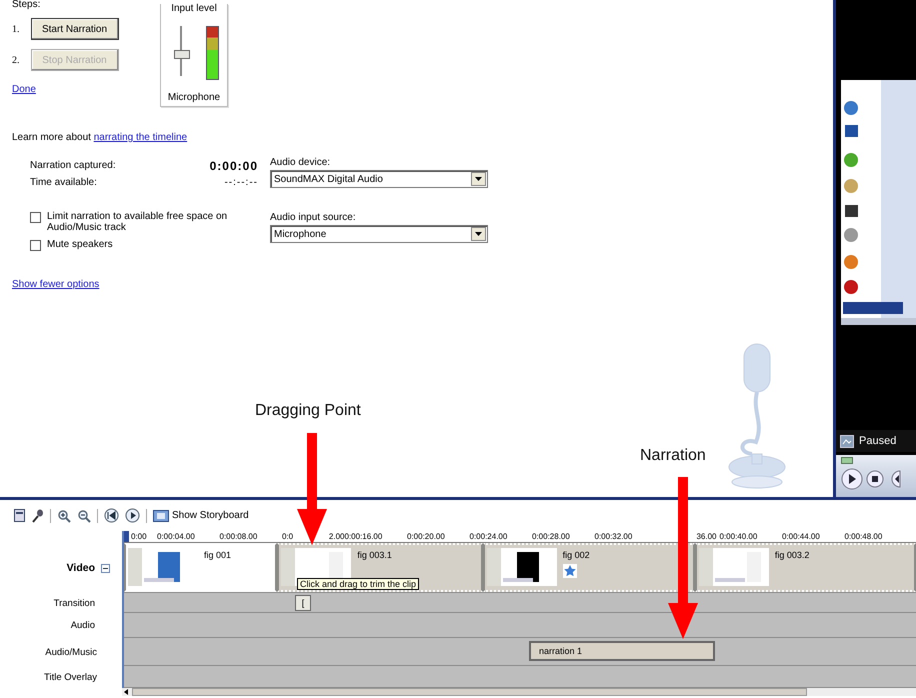 This screenshot has width=916, height=698. Describe the element at coordinates (792, 555) in the screenshot. I see `clip-name: fig 003.2` at that location.